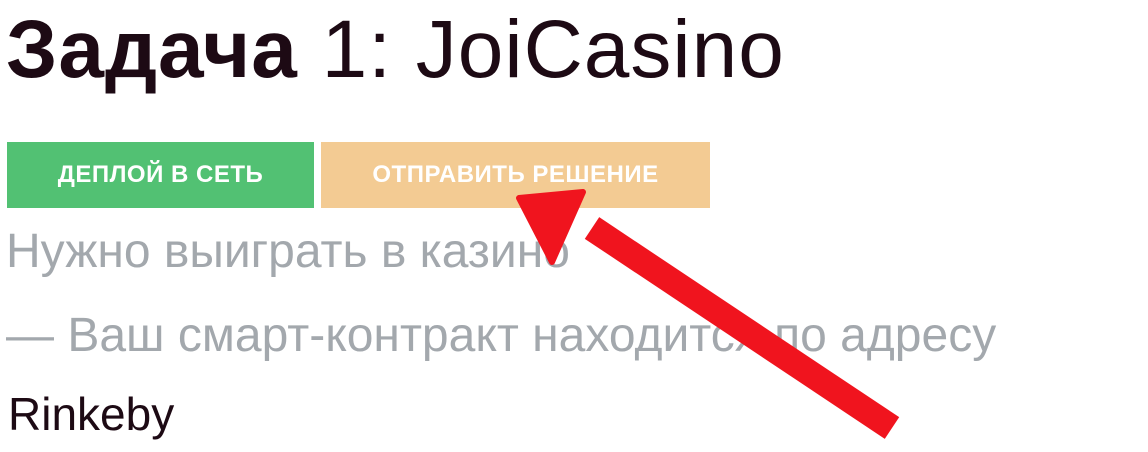 Image resolution: width=1148 pixels, height=452 pixels. What do you see at coordinates (91, 414) in the screenshot?
I see `network-name: Rinkeby` at bounding box center [91, 414].